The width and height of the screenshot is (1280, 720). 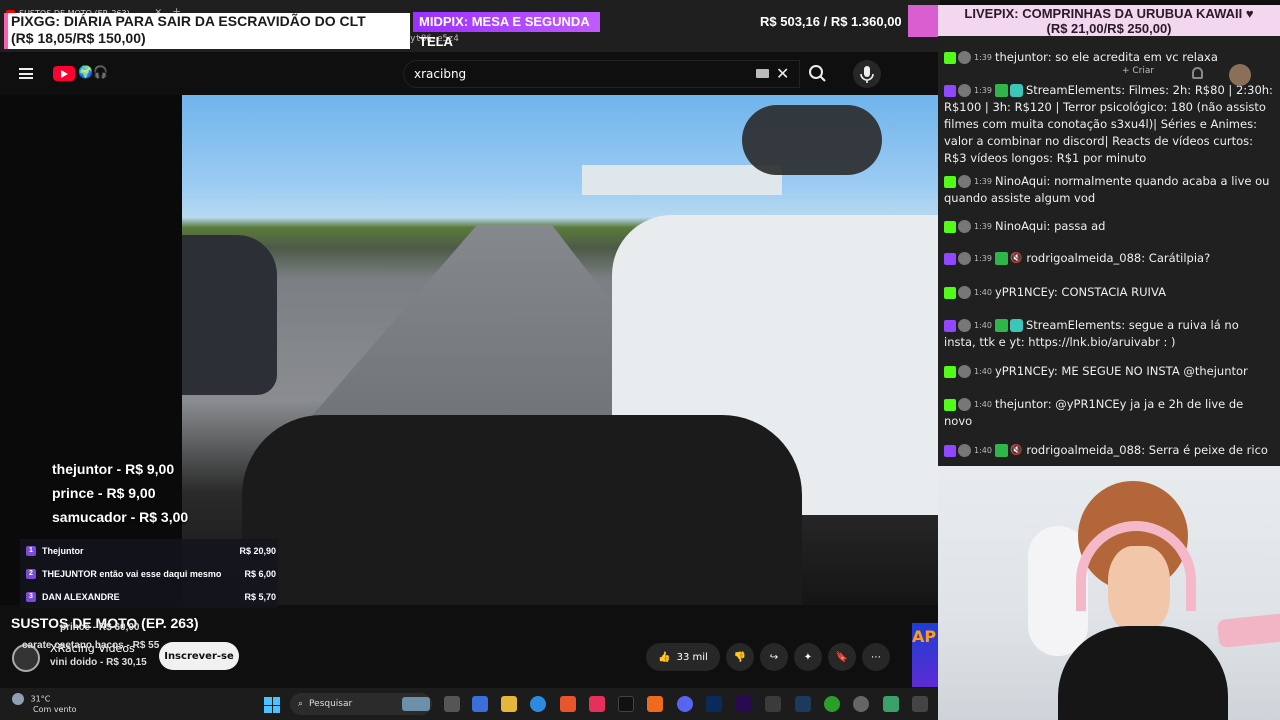 I want to click on photoshop-icon, so click(x=714, y=704).